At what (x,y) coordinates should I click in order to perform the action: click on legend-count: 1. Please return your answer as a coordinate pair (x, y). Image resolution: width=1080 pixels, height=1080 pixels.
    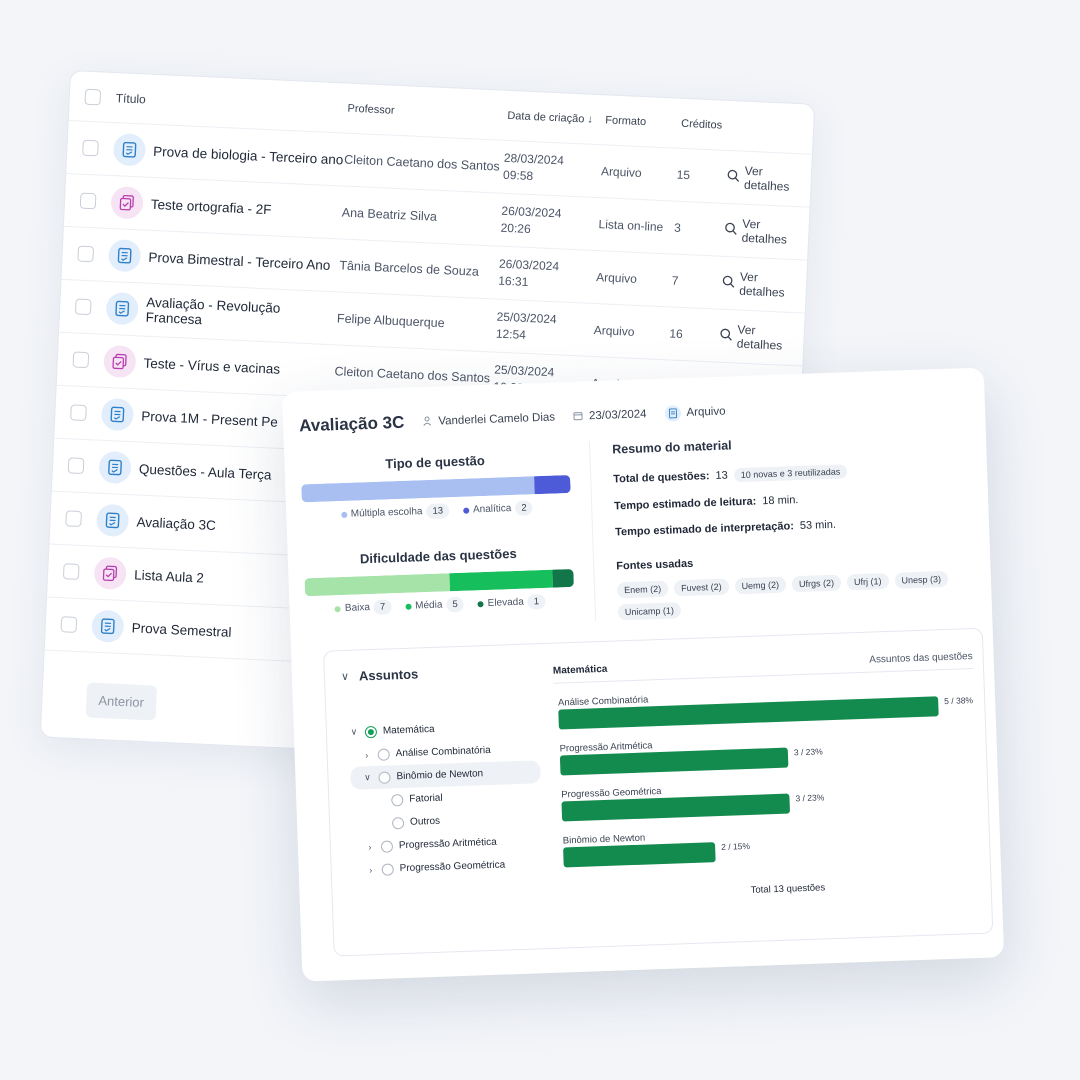
    Looking at the image, I should click on (536, 601).